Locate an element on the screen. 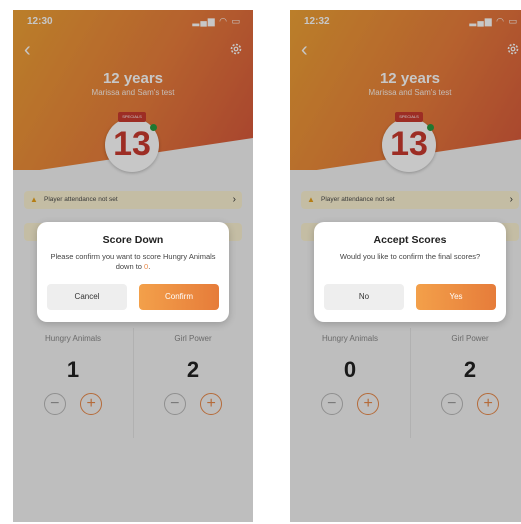 Image resolution: width=521 pixels, height=524 pixels. confirm-button: Confirm is located at coordinates (179, 297).